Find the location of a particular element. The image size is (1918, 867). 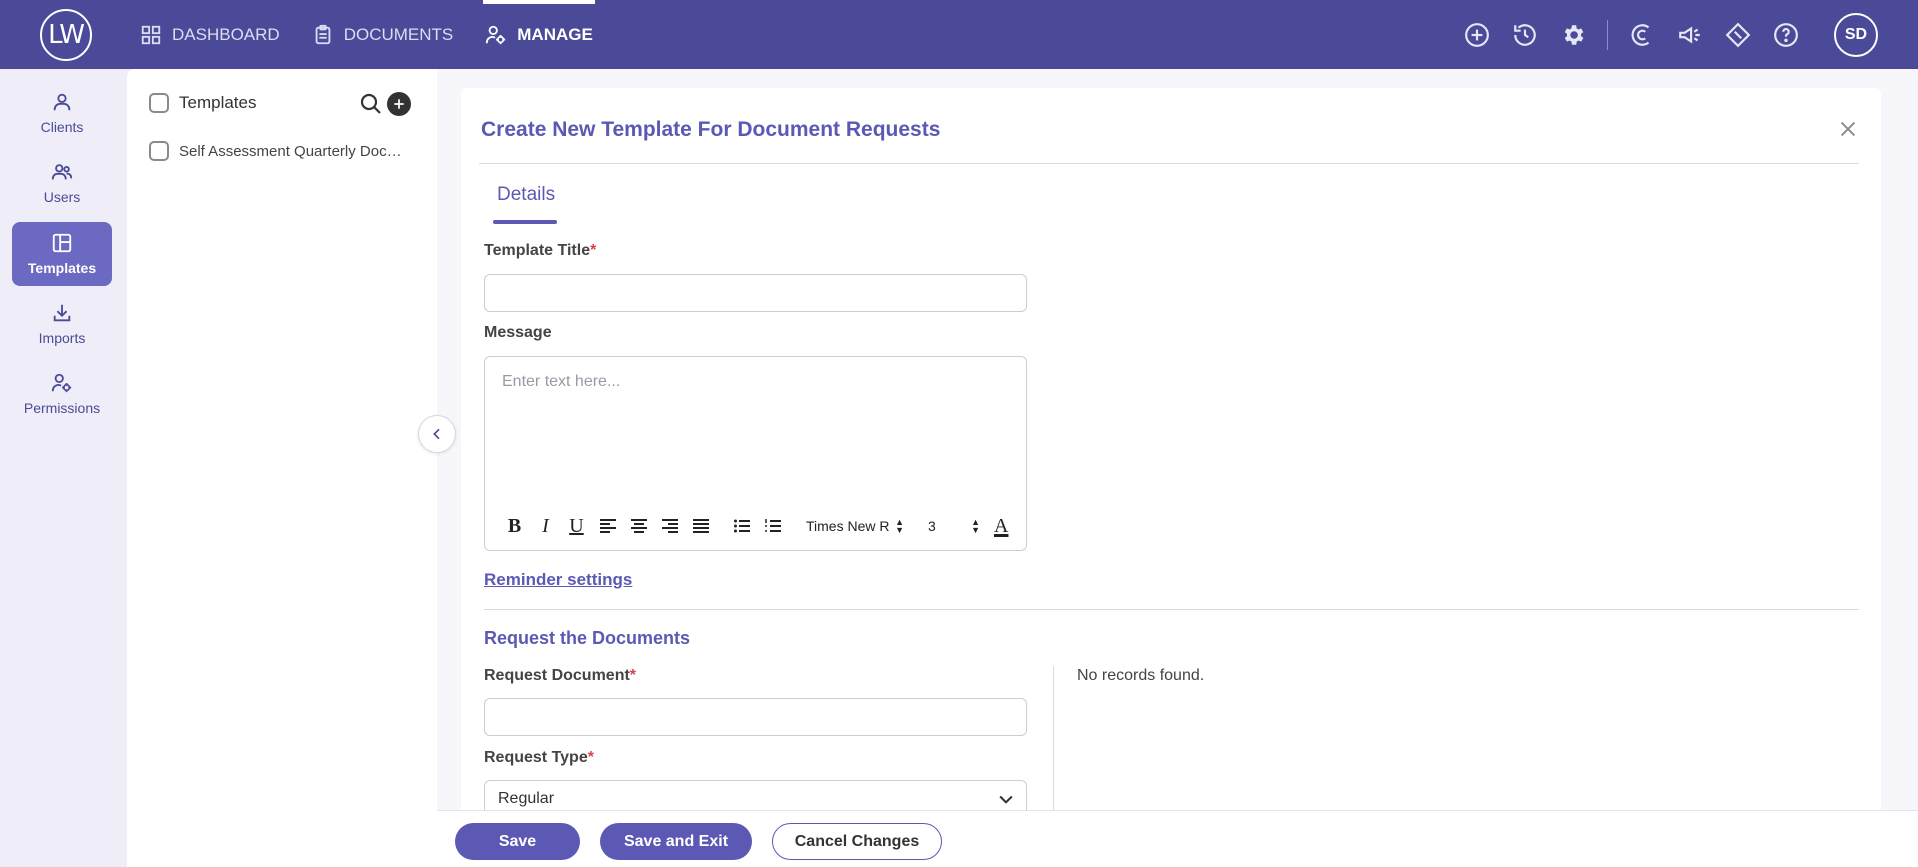

label-text: Template Title is located at coordinates (537, 250).